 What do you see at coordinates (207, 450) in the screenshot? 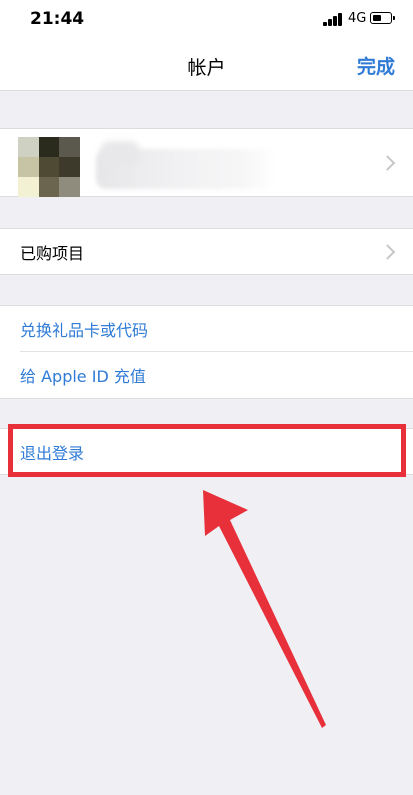
I see `annotation-highlight-box` at bounding box center [207, 450].